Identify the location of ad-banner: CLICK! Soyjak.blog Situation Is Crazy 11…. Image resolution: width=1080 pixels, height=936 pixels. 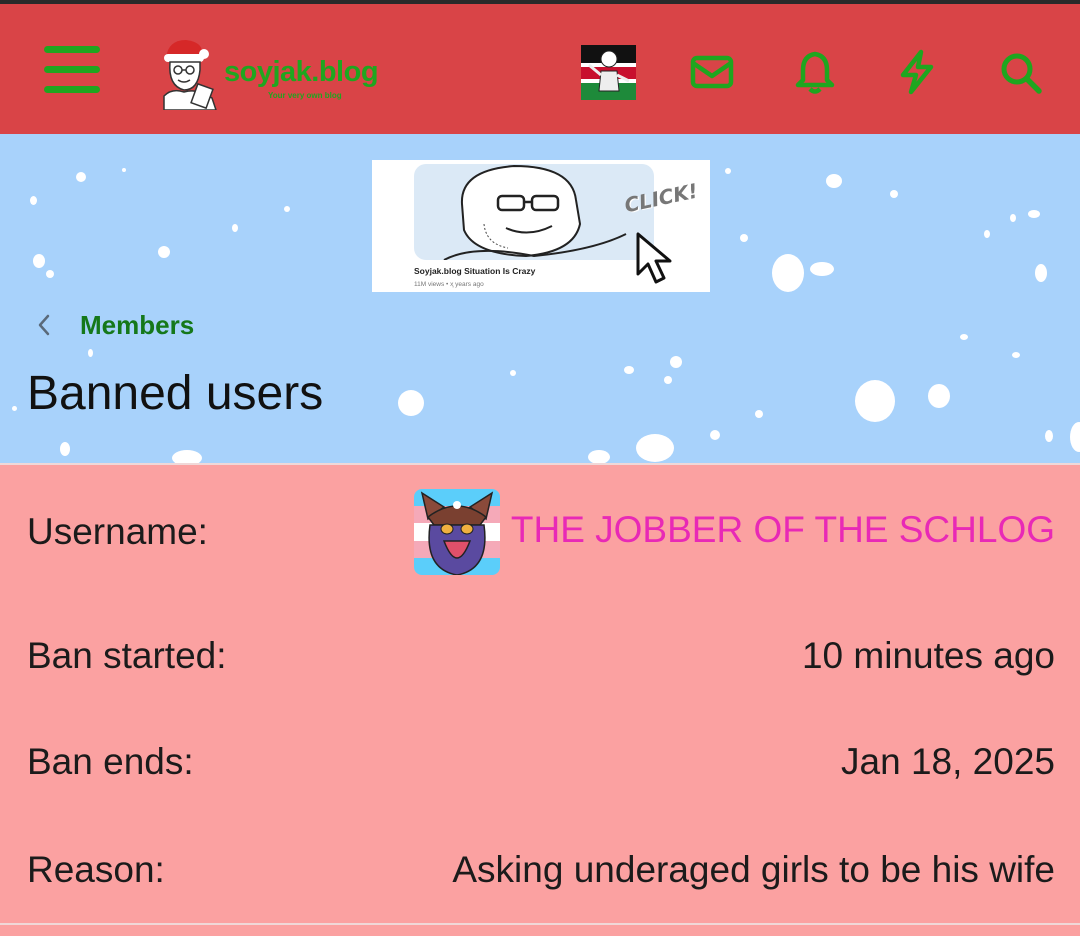
(541, 226).